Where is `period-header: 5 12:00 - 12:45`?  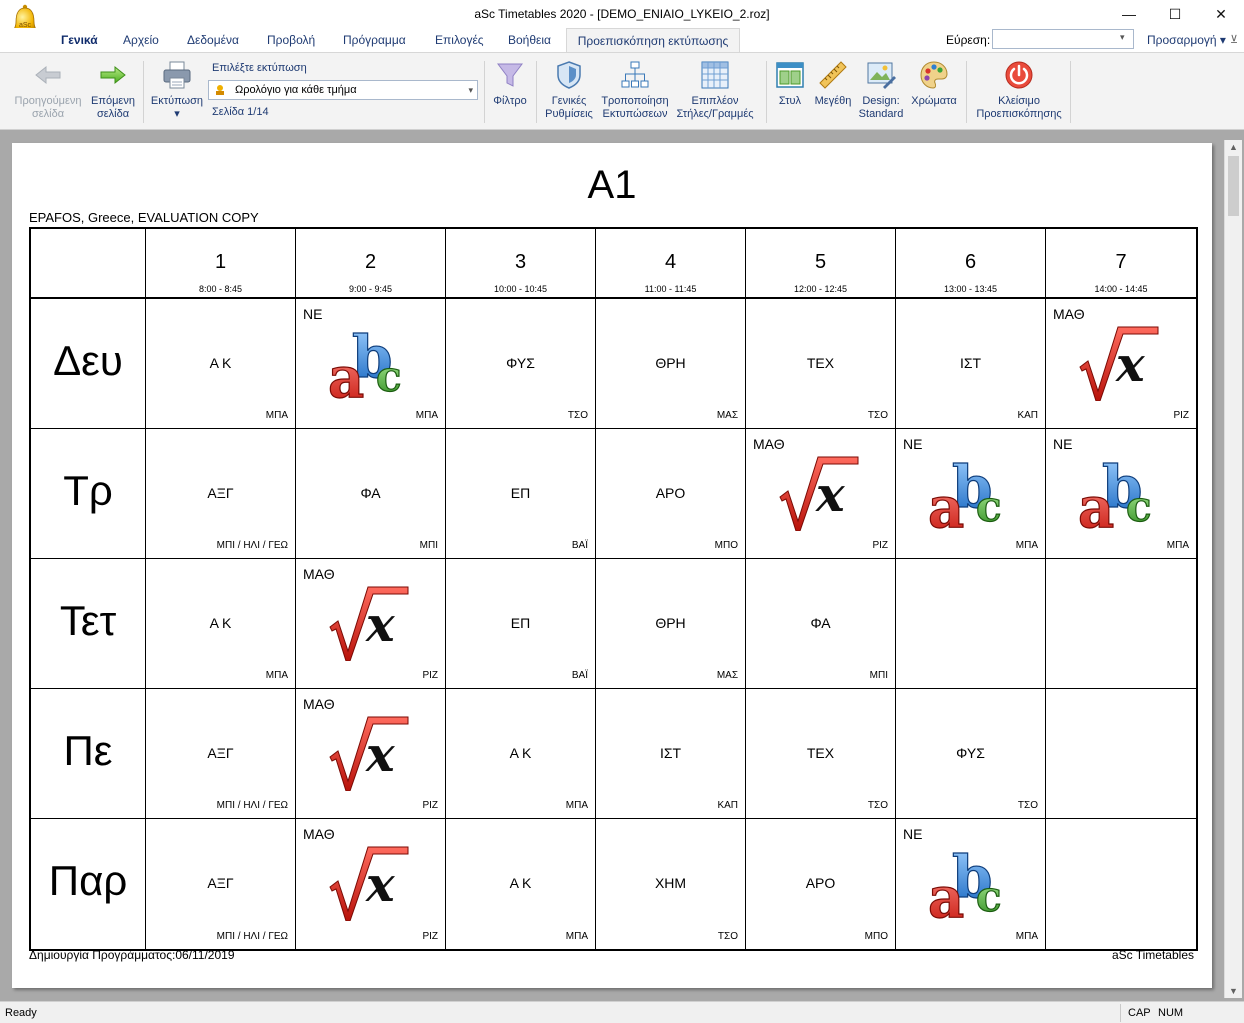
period-header: 5 12:00 - 12:45 is located at coordinates (821, 264).